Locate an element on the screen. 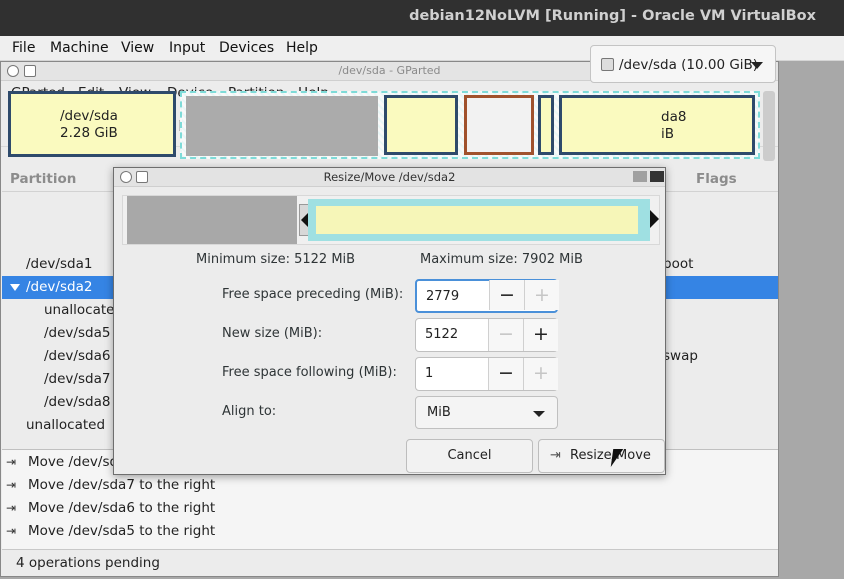 Image resolution: width=844 pixels, height=579 pixels. preceding-spin: 2779 − + is located at coordinates (487, 296).